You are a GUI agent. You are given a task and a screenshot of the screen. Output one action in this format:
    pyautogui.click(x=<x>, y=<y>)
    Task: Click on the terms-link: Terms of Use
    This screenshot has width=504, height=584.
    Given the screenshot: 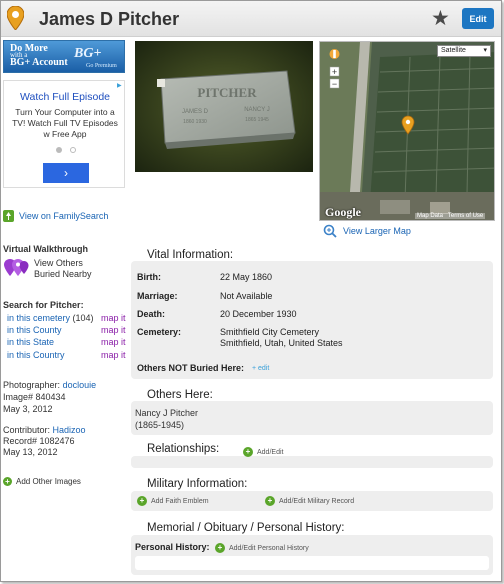 What is the action you would take?
    pyautogui.click(x=465, y=216)
    